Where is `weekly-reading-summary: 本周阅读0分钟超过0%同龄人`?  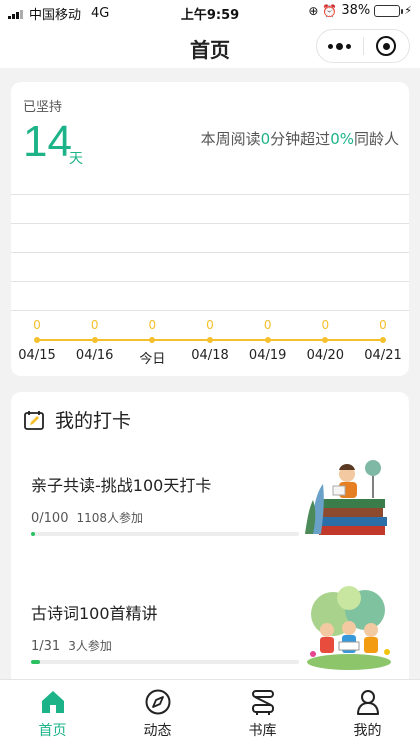 weekly-reading-summary: 本周阅读0分钟超过0%同龄人 is located at coordinates (300, 138).